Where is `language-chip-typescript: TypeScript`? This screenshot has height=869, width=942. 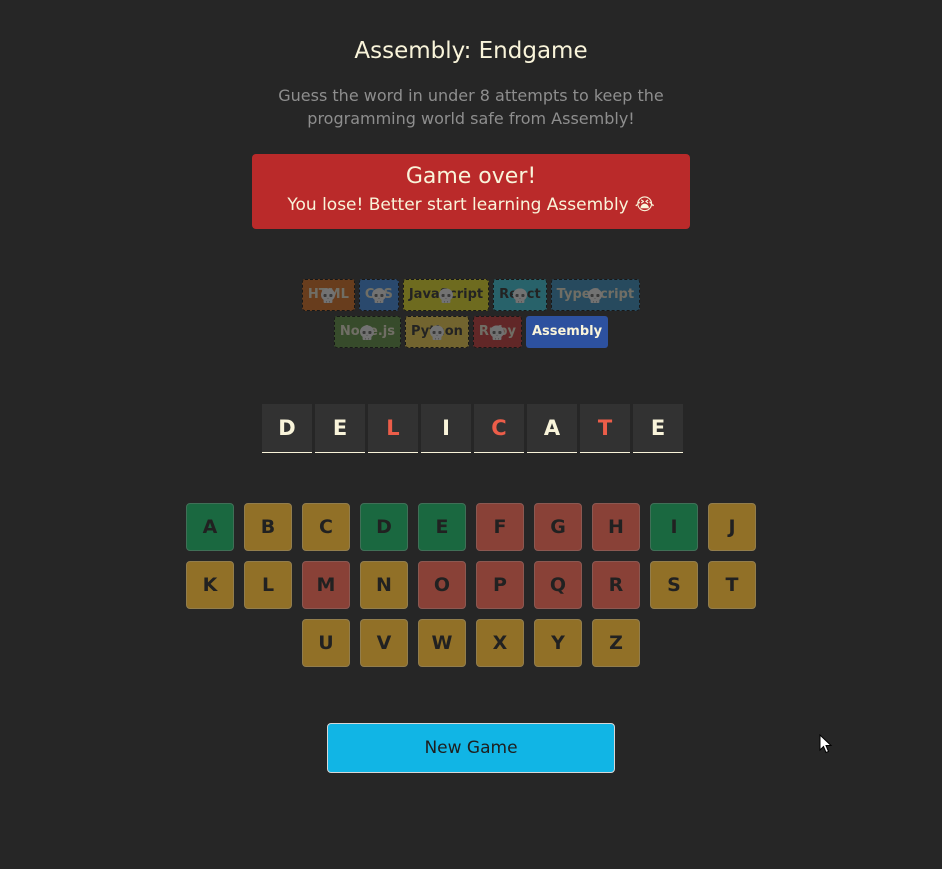 language-chip-typescript: TypeScript is located at coordinates (595, 295).